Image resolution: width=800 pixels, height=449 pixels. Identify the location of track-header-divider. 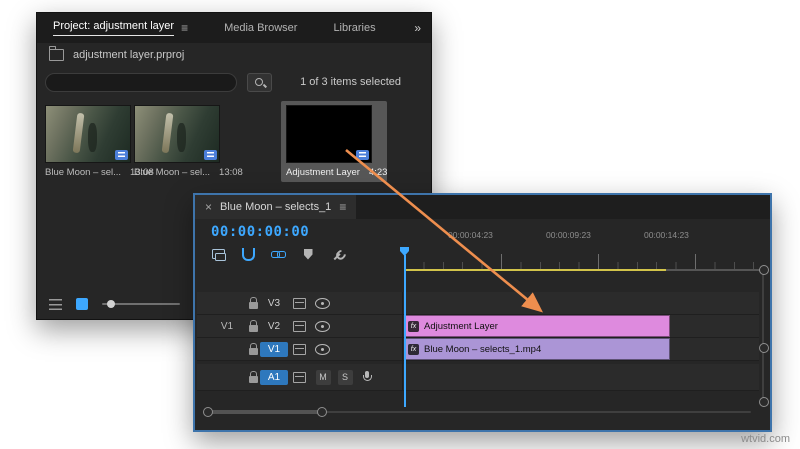
(402, 341).